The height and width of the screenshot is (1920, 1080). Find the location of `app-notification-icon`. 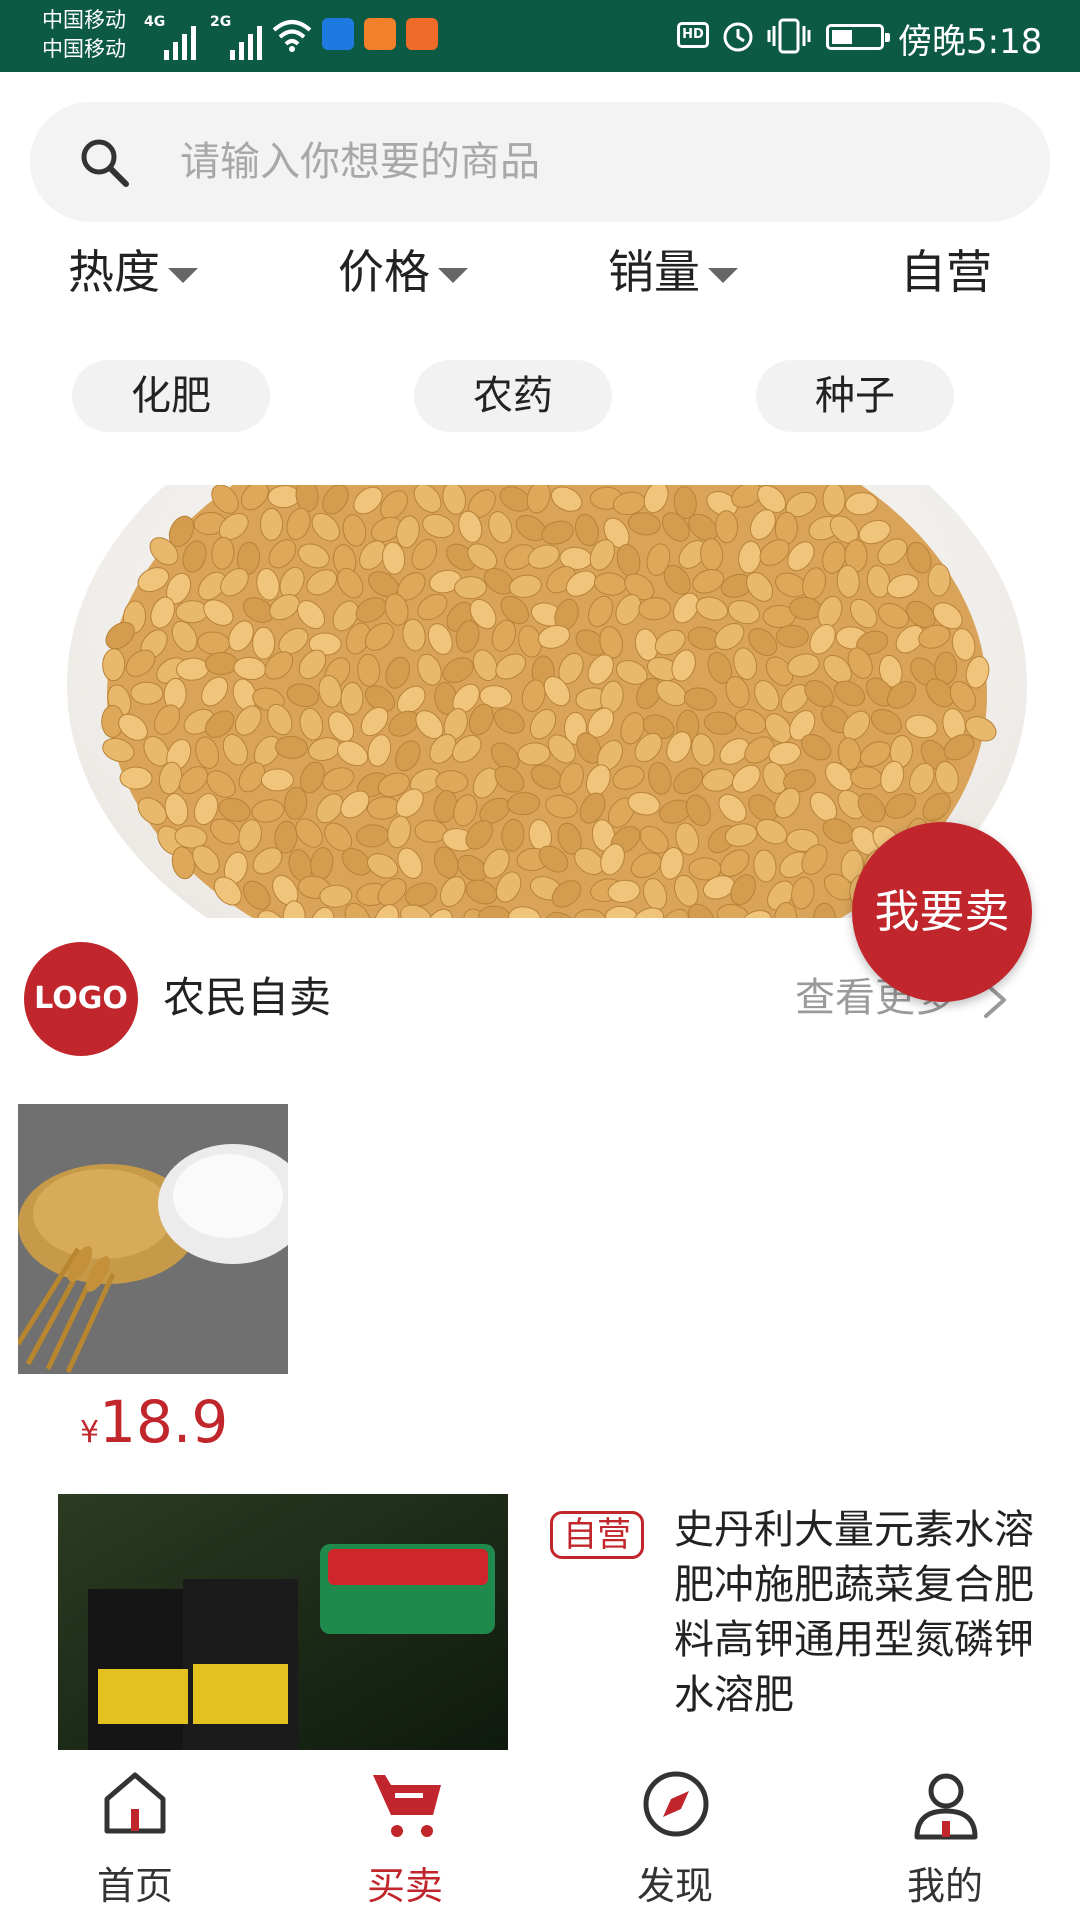

app-notification-icon is located at coordinates (380, 34).